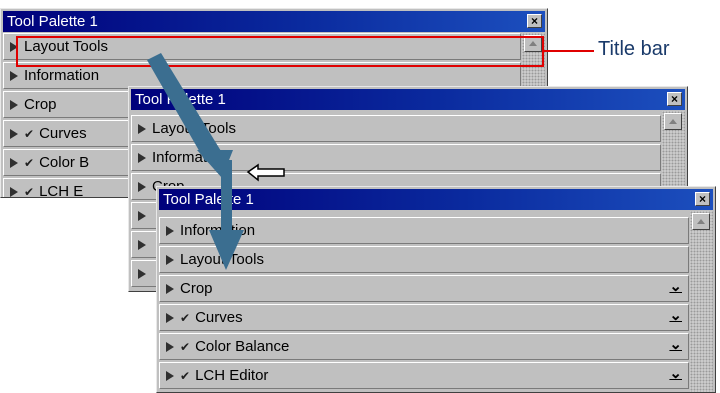 The image size is (720, 393). What do you see at coordinates (424, 346) in the screenshot?
I see `palette-row-color-balance: ✔ Color Balance ⌄` at bounding box center [424, 346].